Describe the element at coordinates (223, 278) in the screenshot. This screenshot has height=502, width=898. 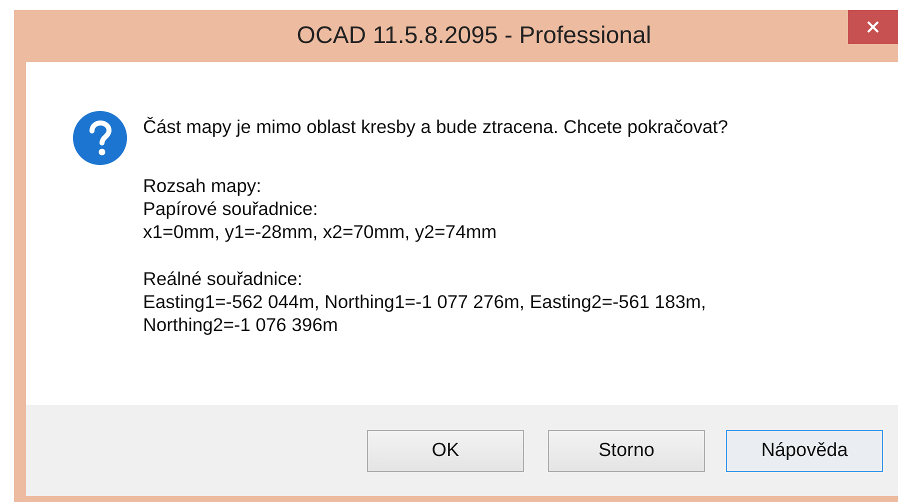
I see `detail-text: Reálné souřadnice:` at that location.